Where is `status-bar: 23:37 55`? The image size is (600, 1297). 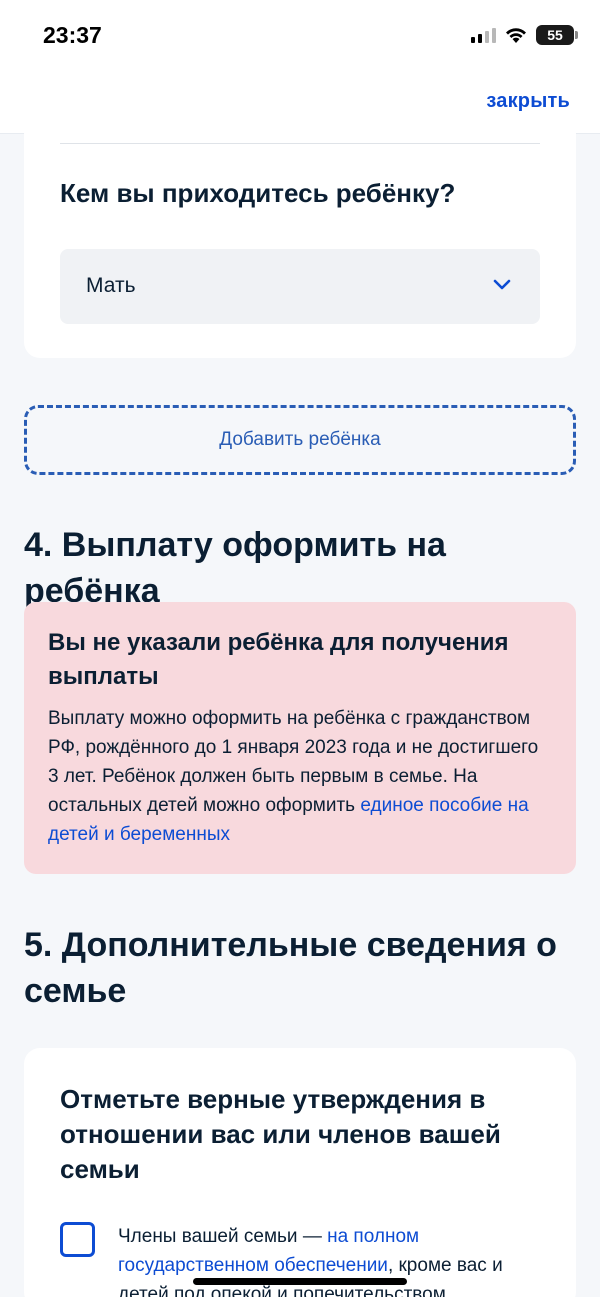
status-bar: 23:37 55 is located at coordinates (300, 36).